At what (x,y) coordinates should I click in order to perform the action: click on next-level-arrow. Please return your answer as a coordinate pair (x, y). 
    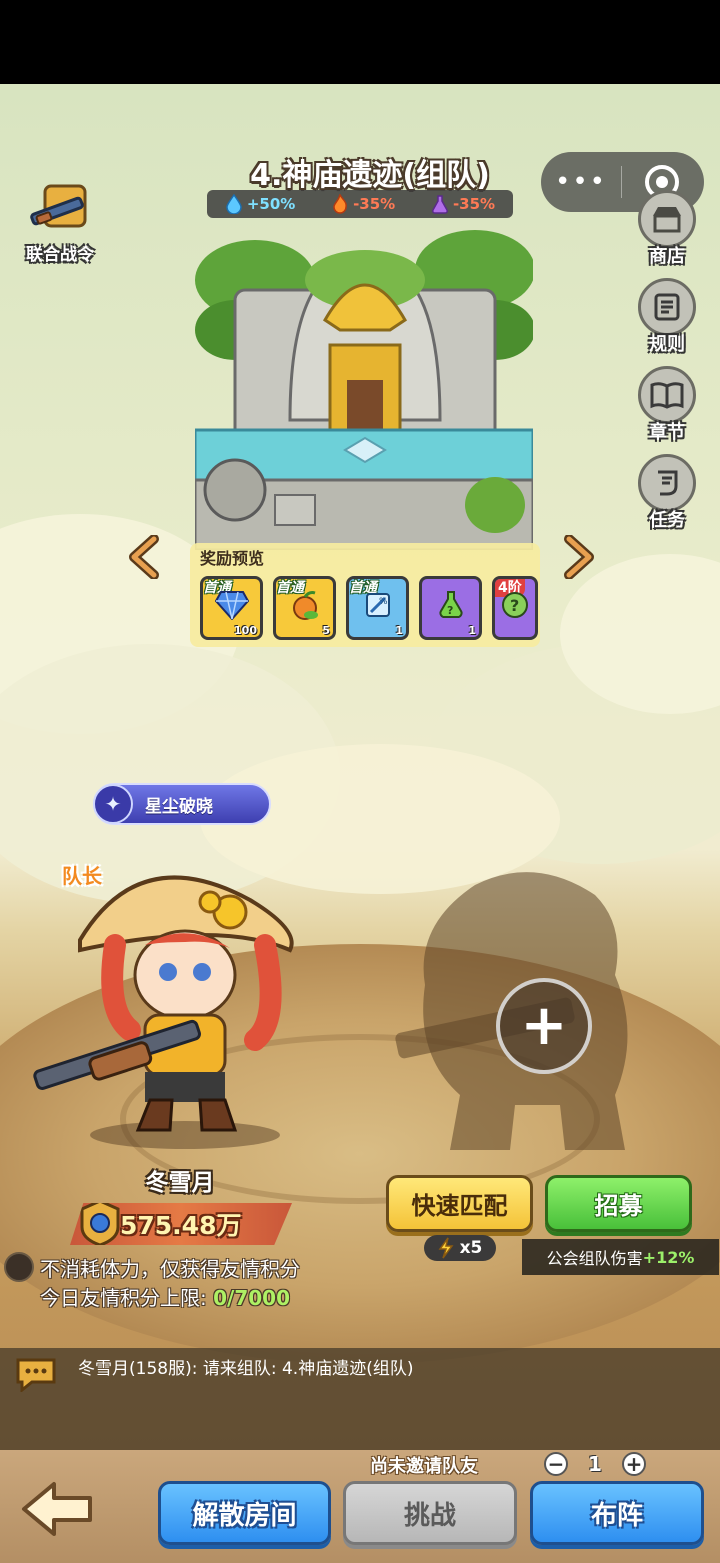
    Looking at the image, I should click on (580, 557).